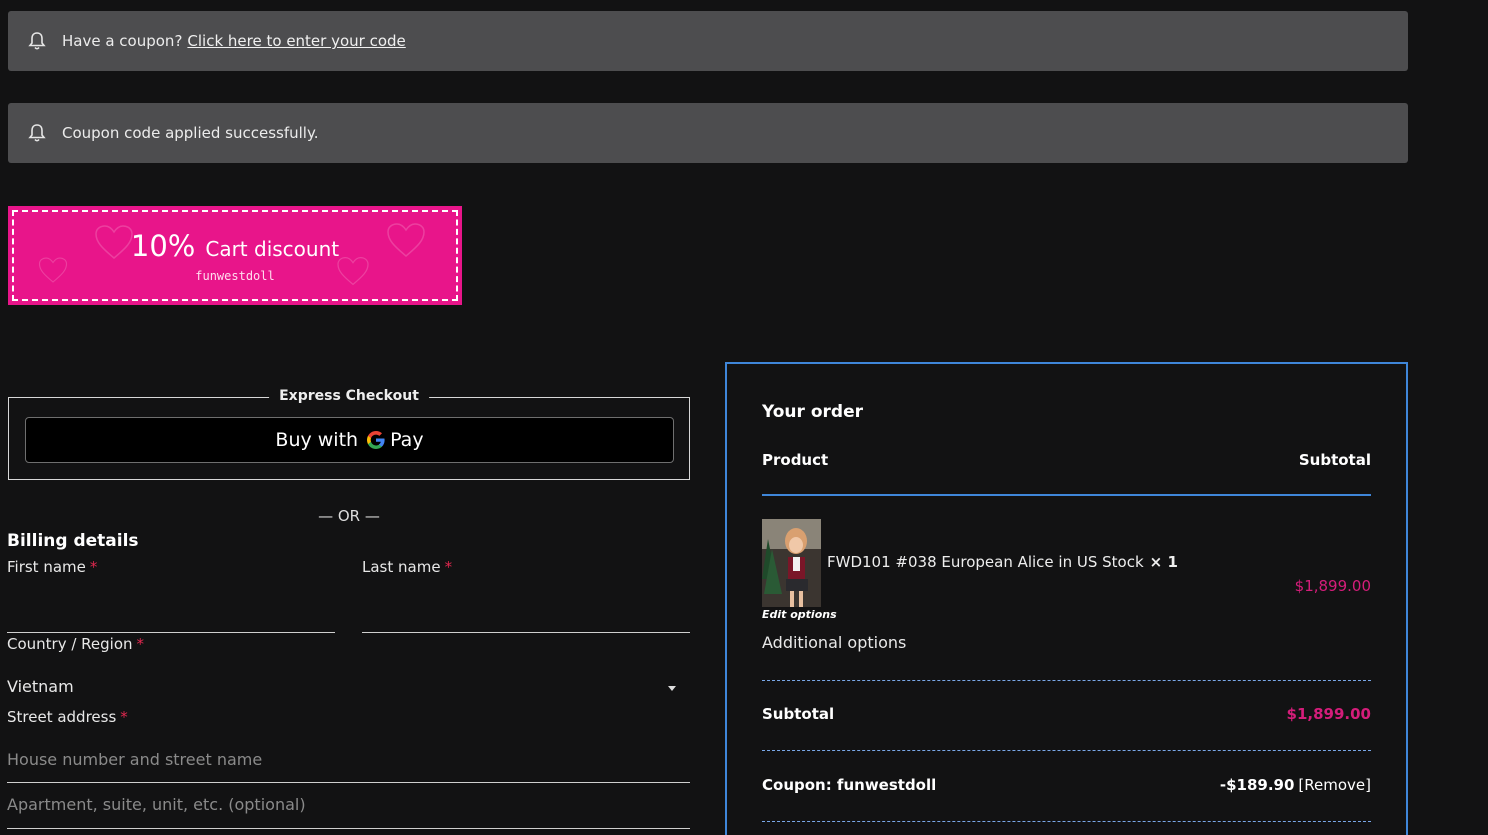  I want to click on express-checkout: Express Checkout Buy with Pay, so click(349, 434).